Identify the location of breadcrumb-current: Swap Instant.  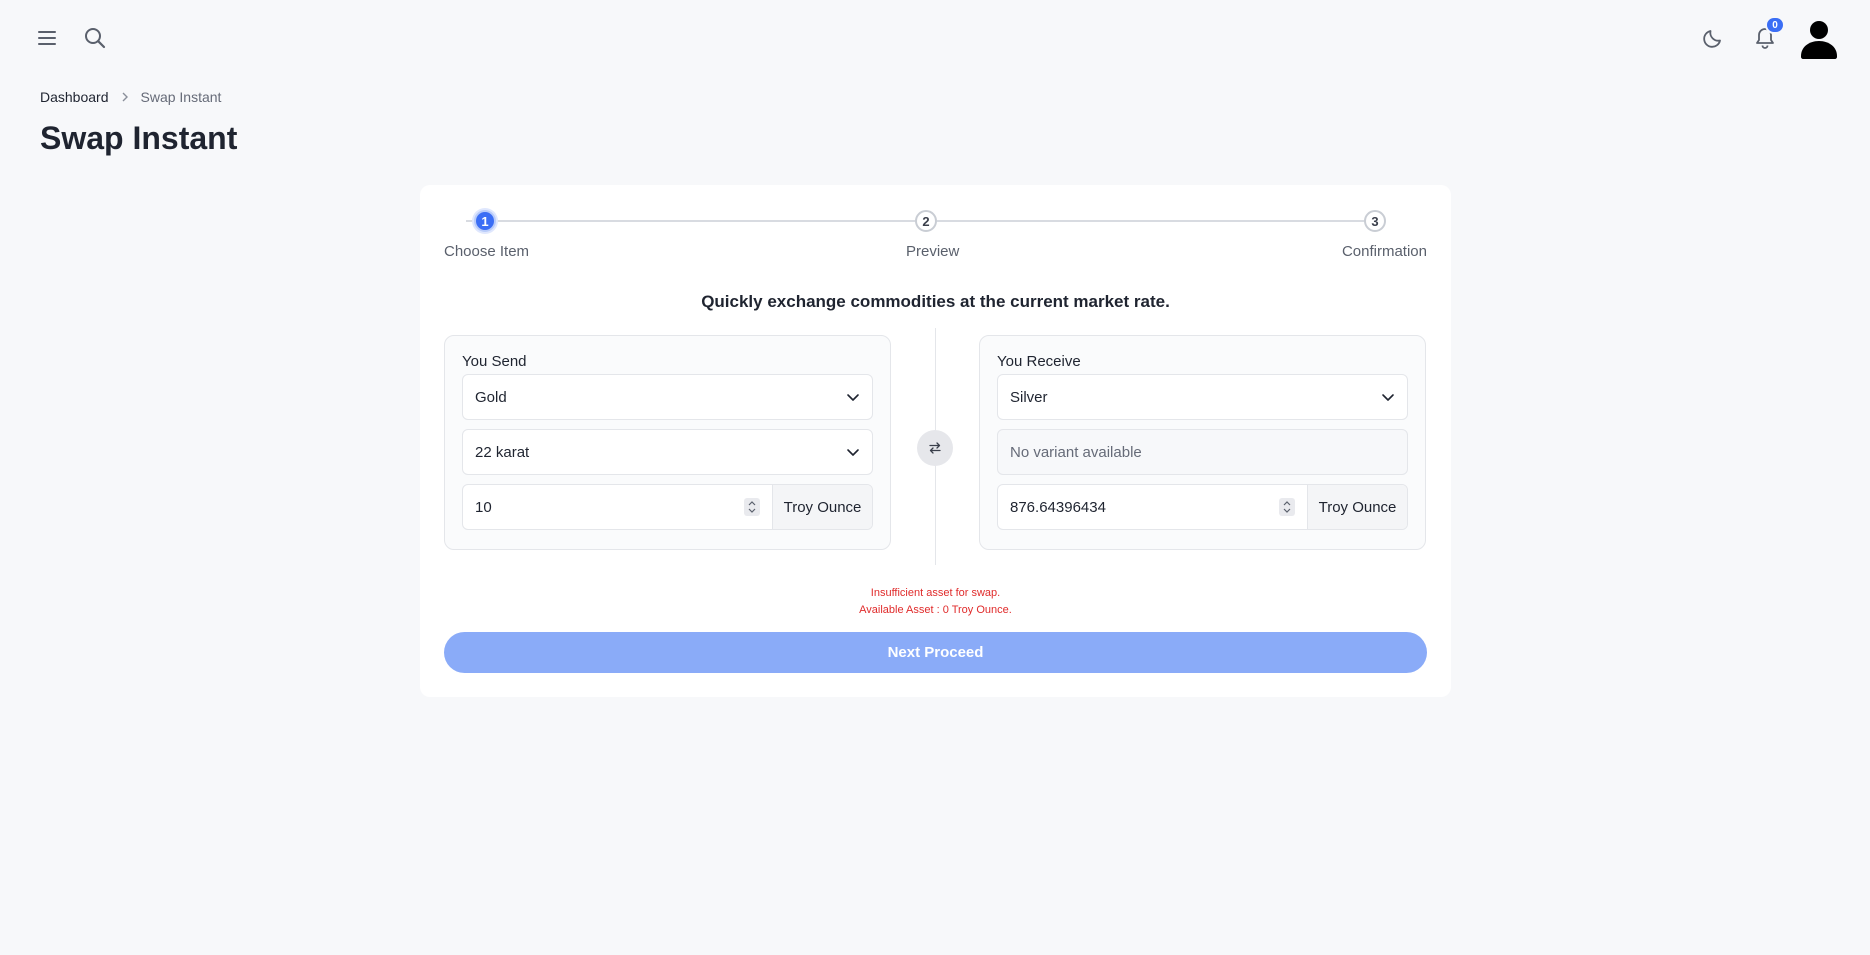
(181, 97).